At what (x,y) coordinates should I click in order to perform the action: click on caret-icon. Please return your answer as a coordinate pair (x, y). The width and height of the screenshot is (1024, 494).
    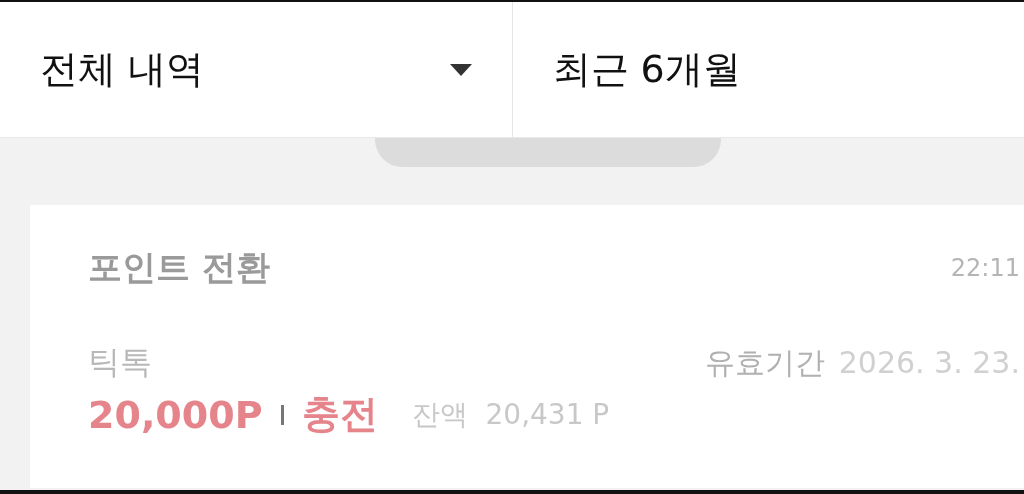
    Looking at the image, I should click on (460, 69).